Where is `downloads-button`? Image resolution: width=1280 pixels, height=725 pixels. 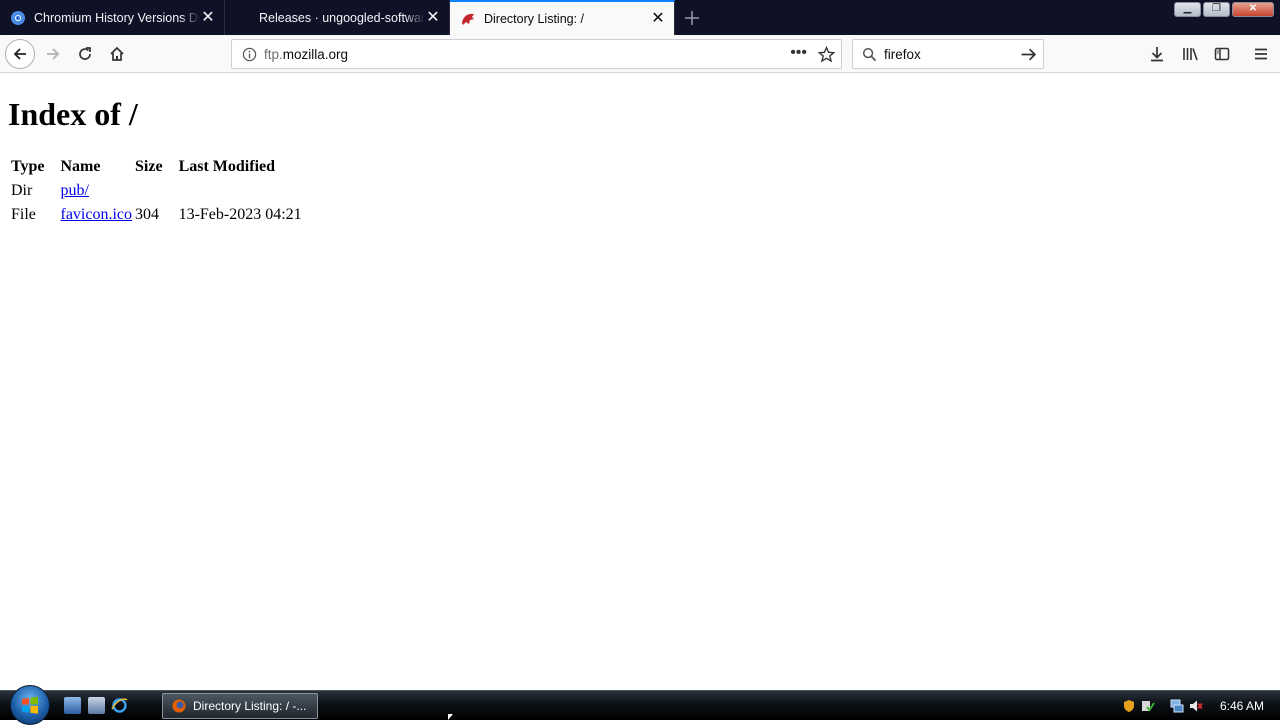 downloads-button is located at coordinates (1157, 54).